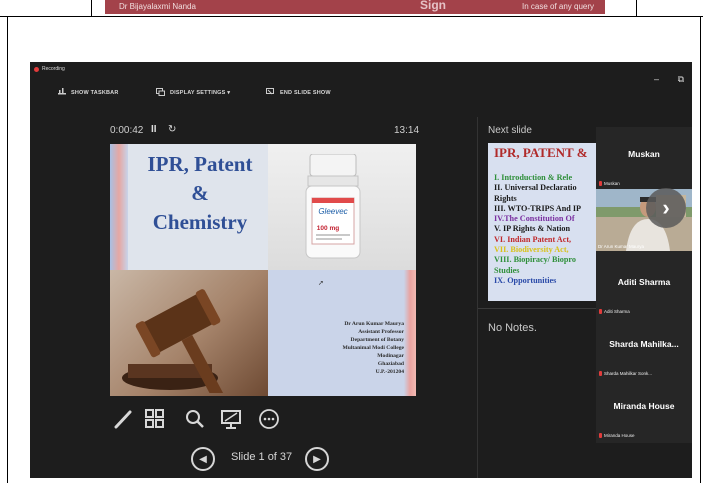 The width and height of the screenshot is (703, 483). I want to click on bottle-icon: Gleevec 100 mg, so click(333, 206).